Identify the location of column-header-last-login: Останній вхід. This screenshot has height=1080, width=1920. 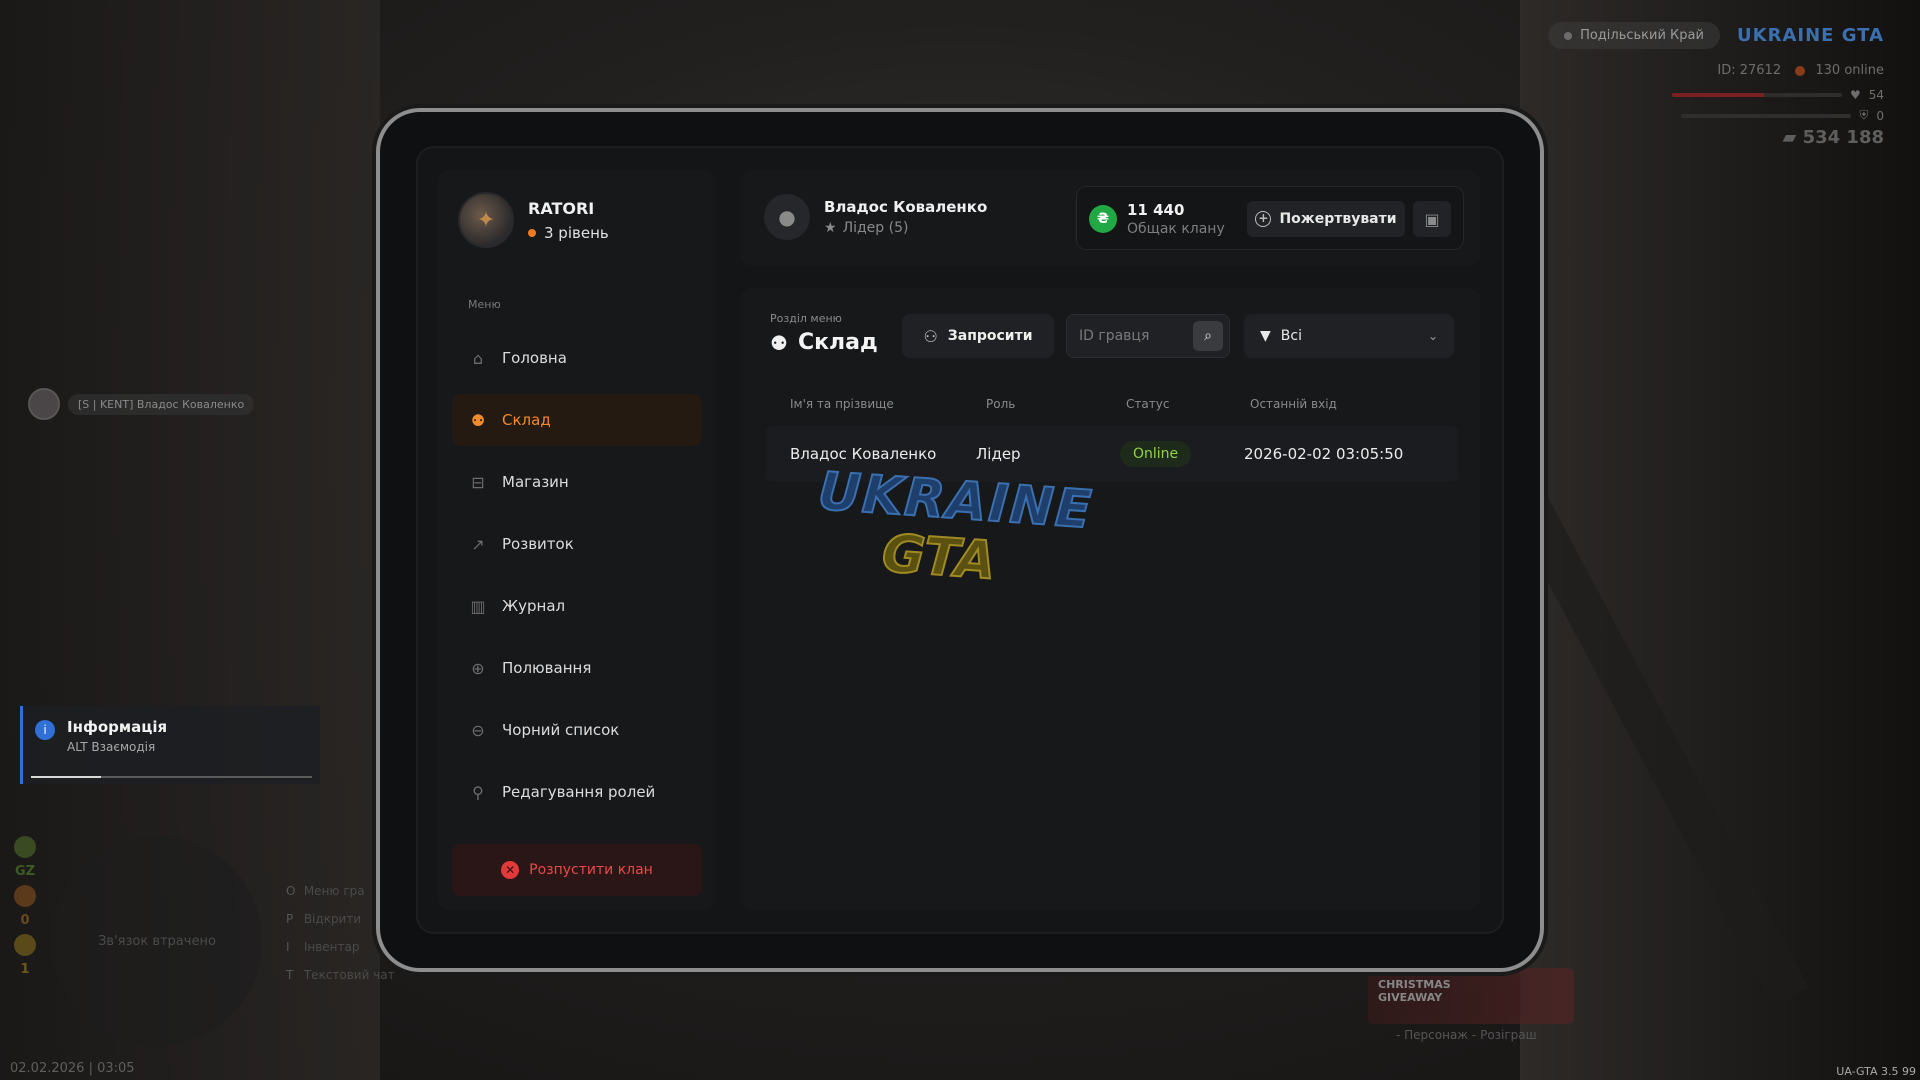
(1293, 404).